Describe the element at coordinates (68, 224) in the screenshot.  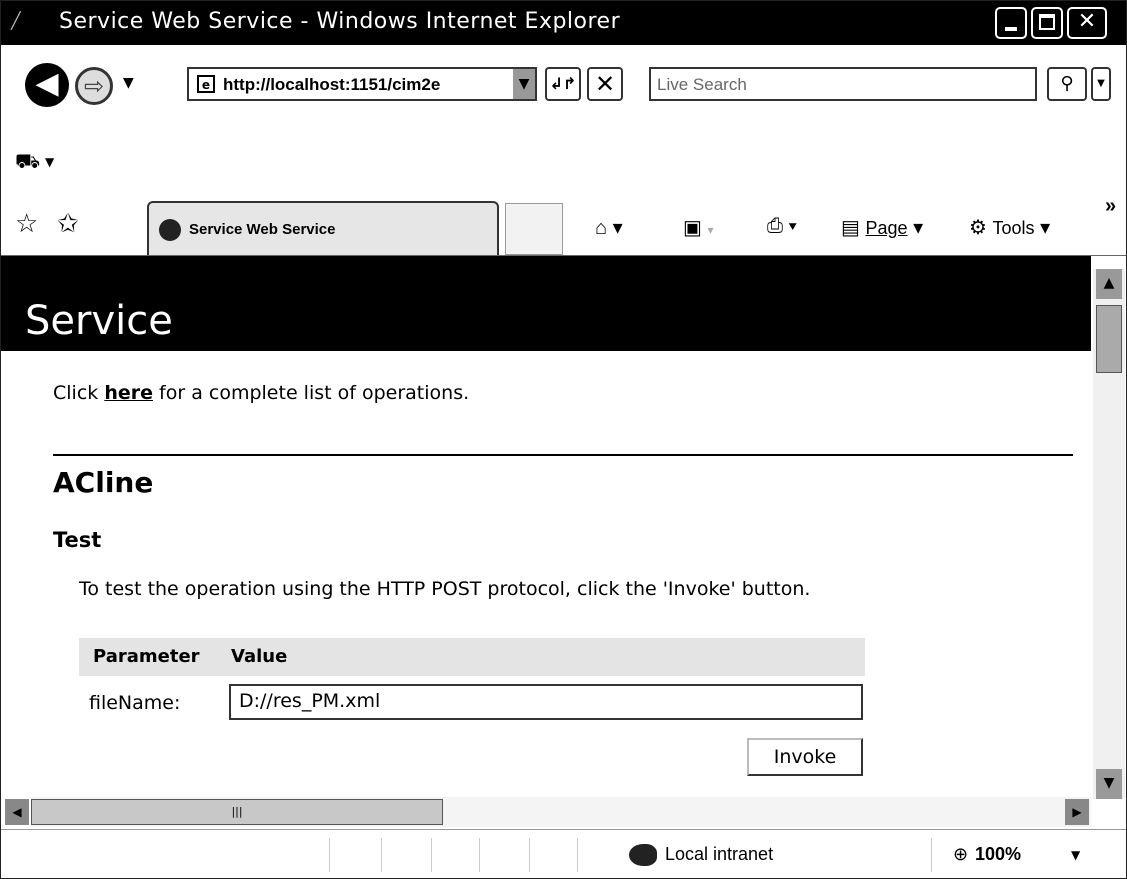
I see `add-favorites-icon: ✩` at that location.